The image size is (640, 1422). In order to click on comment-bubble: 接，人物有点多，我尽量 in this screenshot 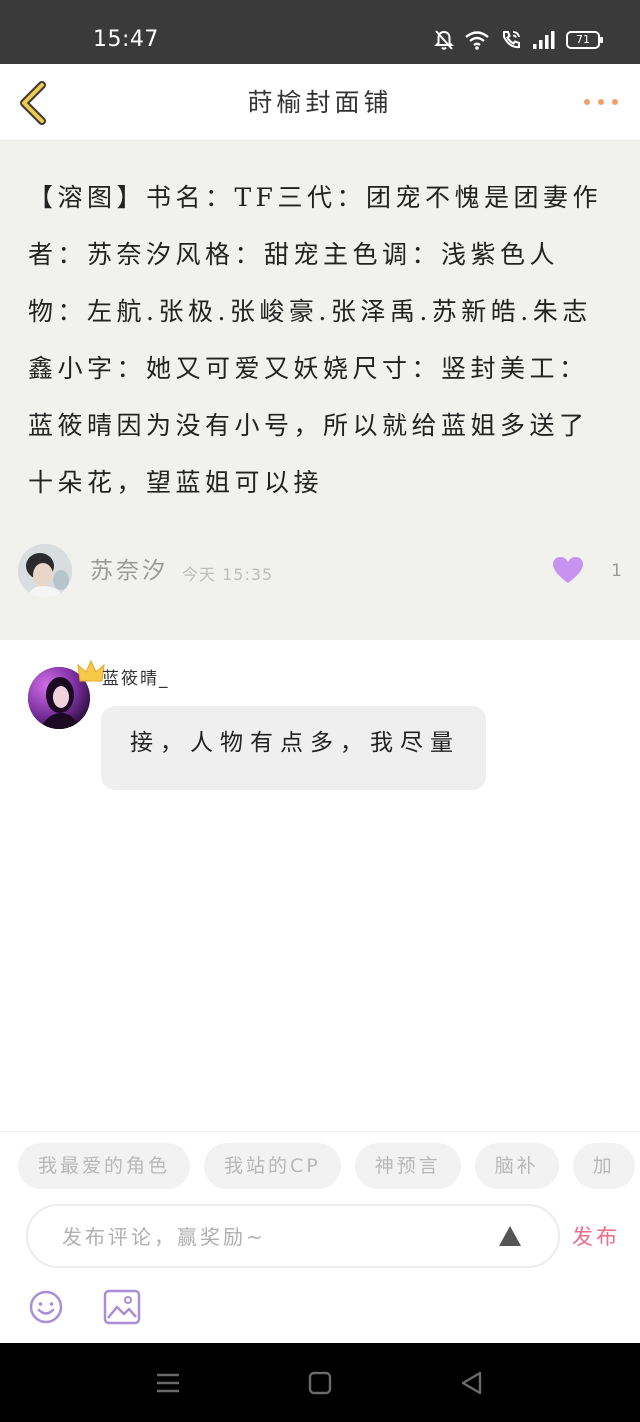, I will do `click(293, 748)`.